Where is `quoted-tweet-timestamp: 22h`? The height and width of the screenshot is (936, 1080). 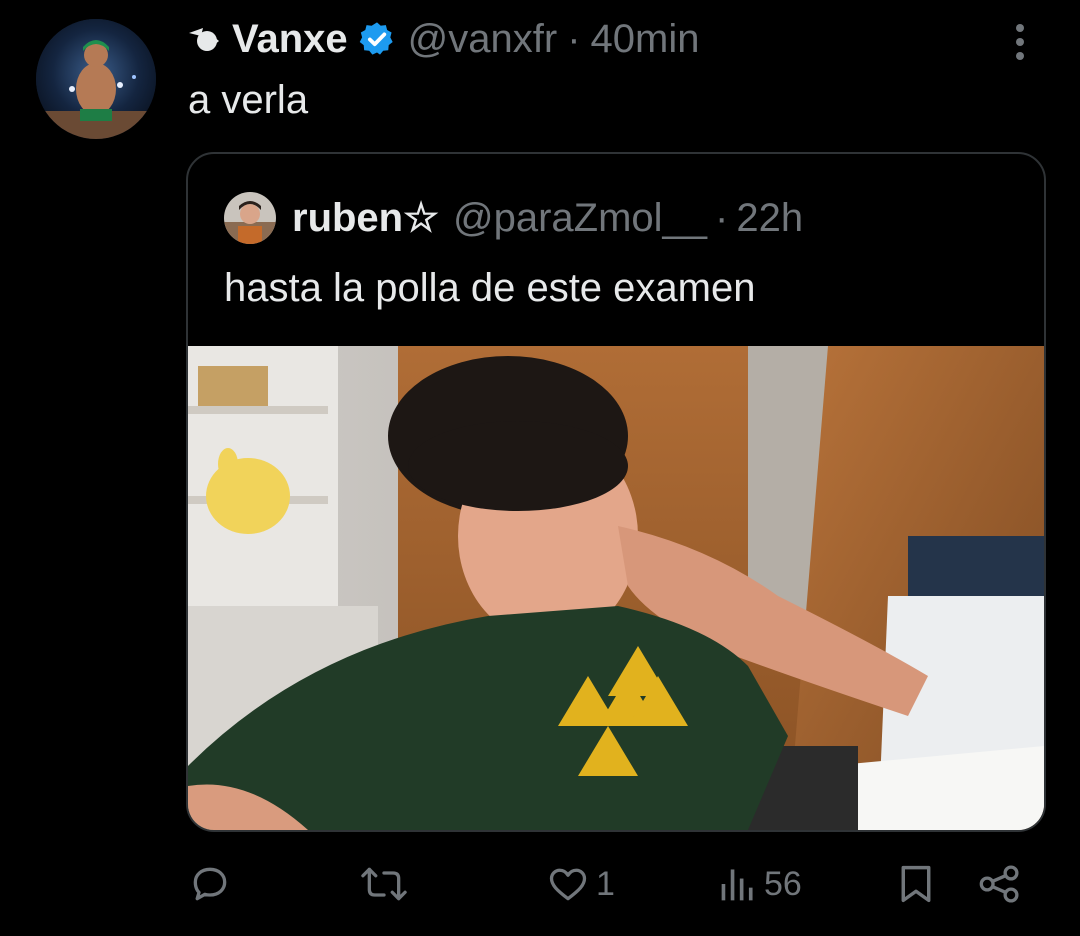 quoted-tweet-timestamp: 22h is located at coordinates (769, 218).